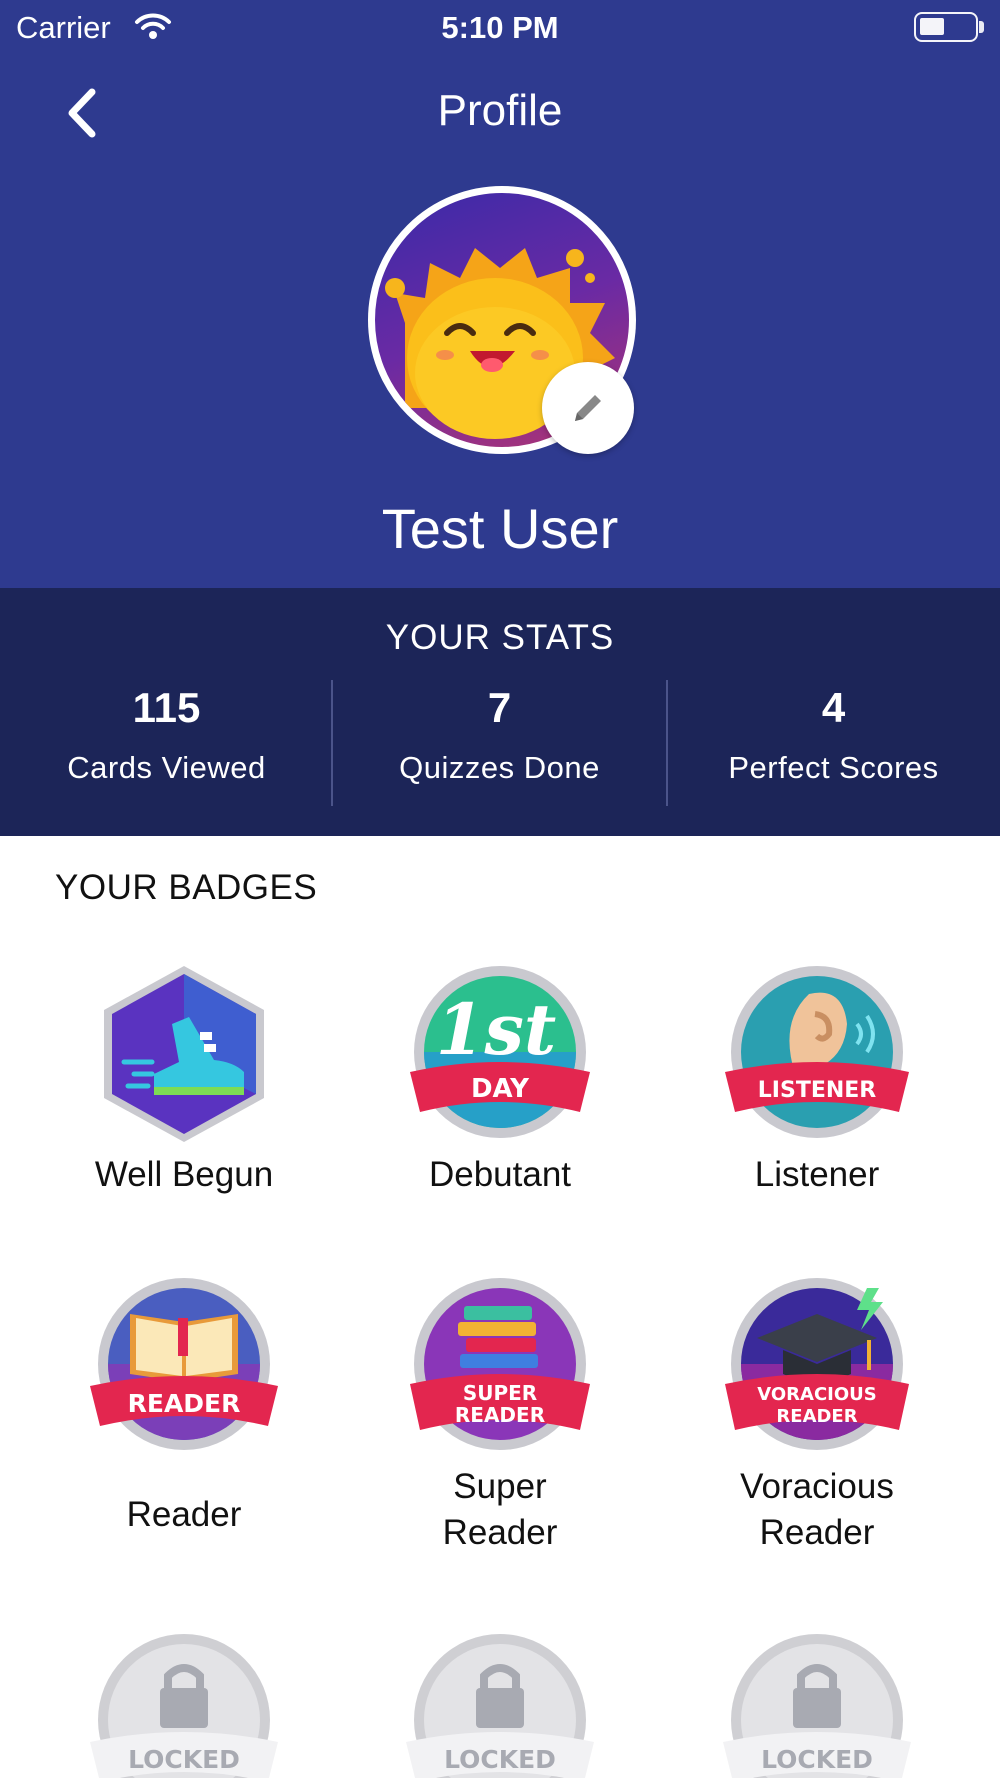 Image resolution: width=1000 pixels, height=1778 pixels. I want to click on badge-listener: LISTENER Listener, so click(817, 1080).